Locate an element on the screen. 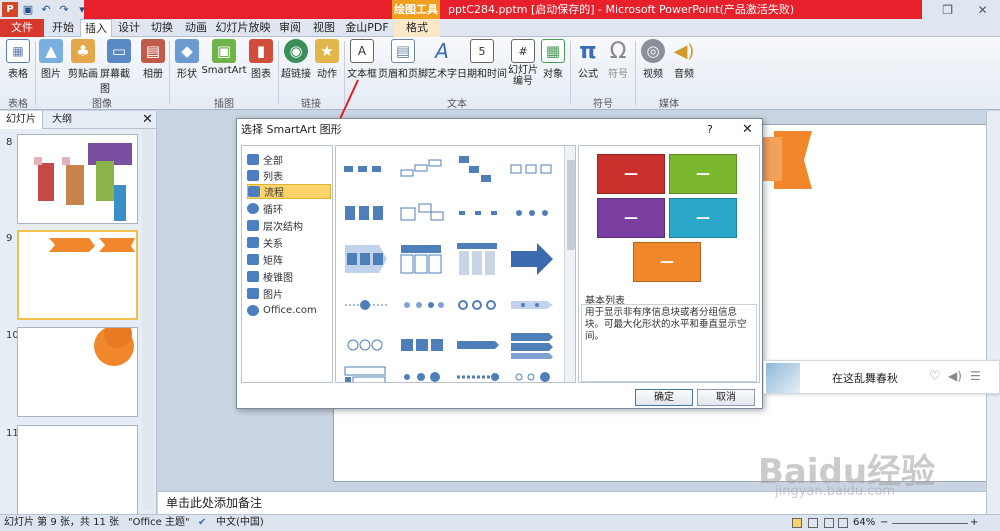 This screenshot has width=1000, height=531. tab-view: 视图 is located at coordinates (324, 28).